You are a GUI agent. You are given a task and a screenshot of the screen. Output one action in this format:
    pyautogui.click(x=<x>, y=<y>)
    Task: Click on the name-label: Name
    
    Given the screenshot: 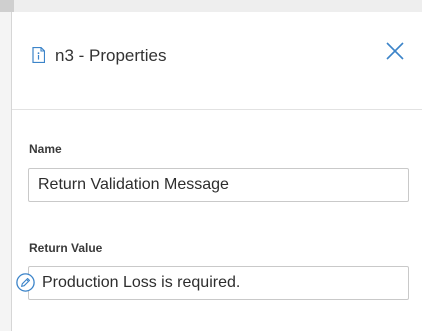 What is the action you would take?
    pyautogui.click(x=45, y=149)
    